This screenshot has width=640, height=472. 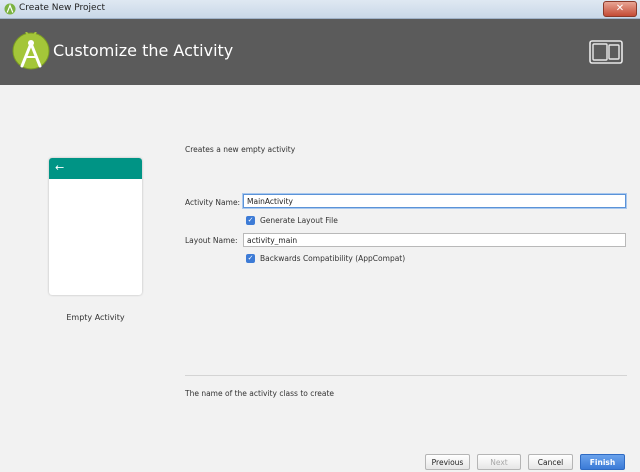 I want to click on page-title: Customize the Activity, so click(x=143, y=50).